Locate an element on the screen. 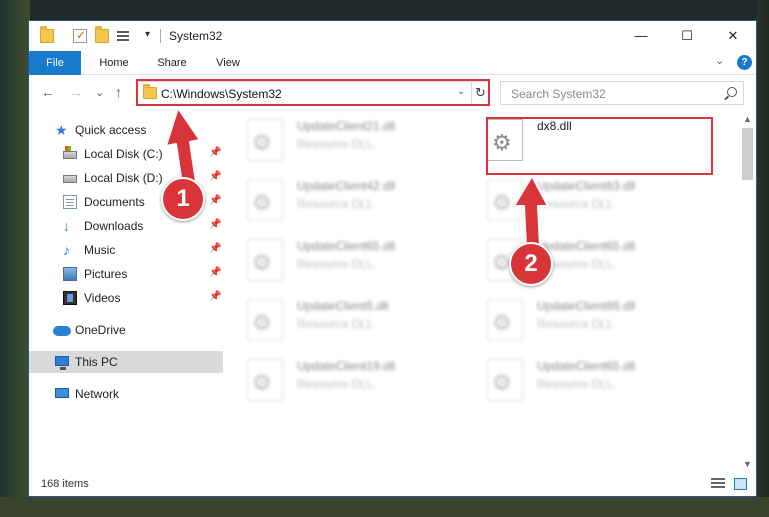 This screenshot has width=769, height=517. address-bar-highlight is located at coordinates (313, 92).